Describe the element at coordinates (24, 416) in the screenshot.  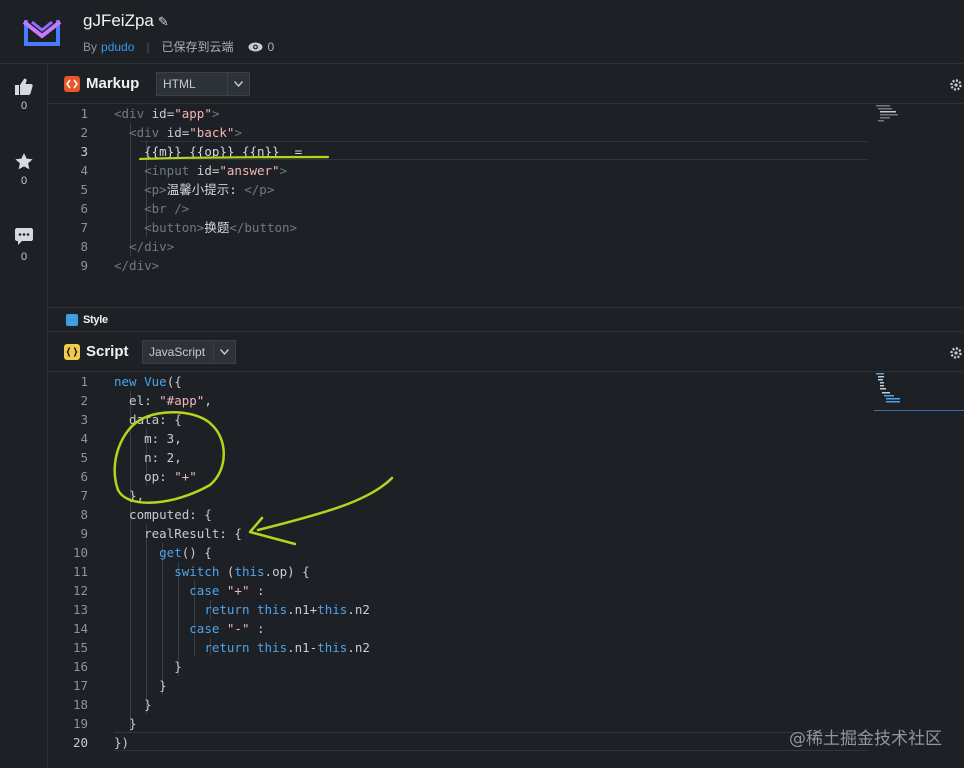
I see `left-rail: 0 0 0` at that location.